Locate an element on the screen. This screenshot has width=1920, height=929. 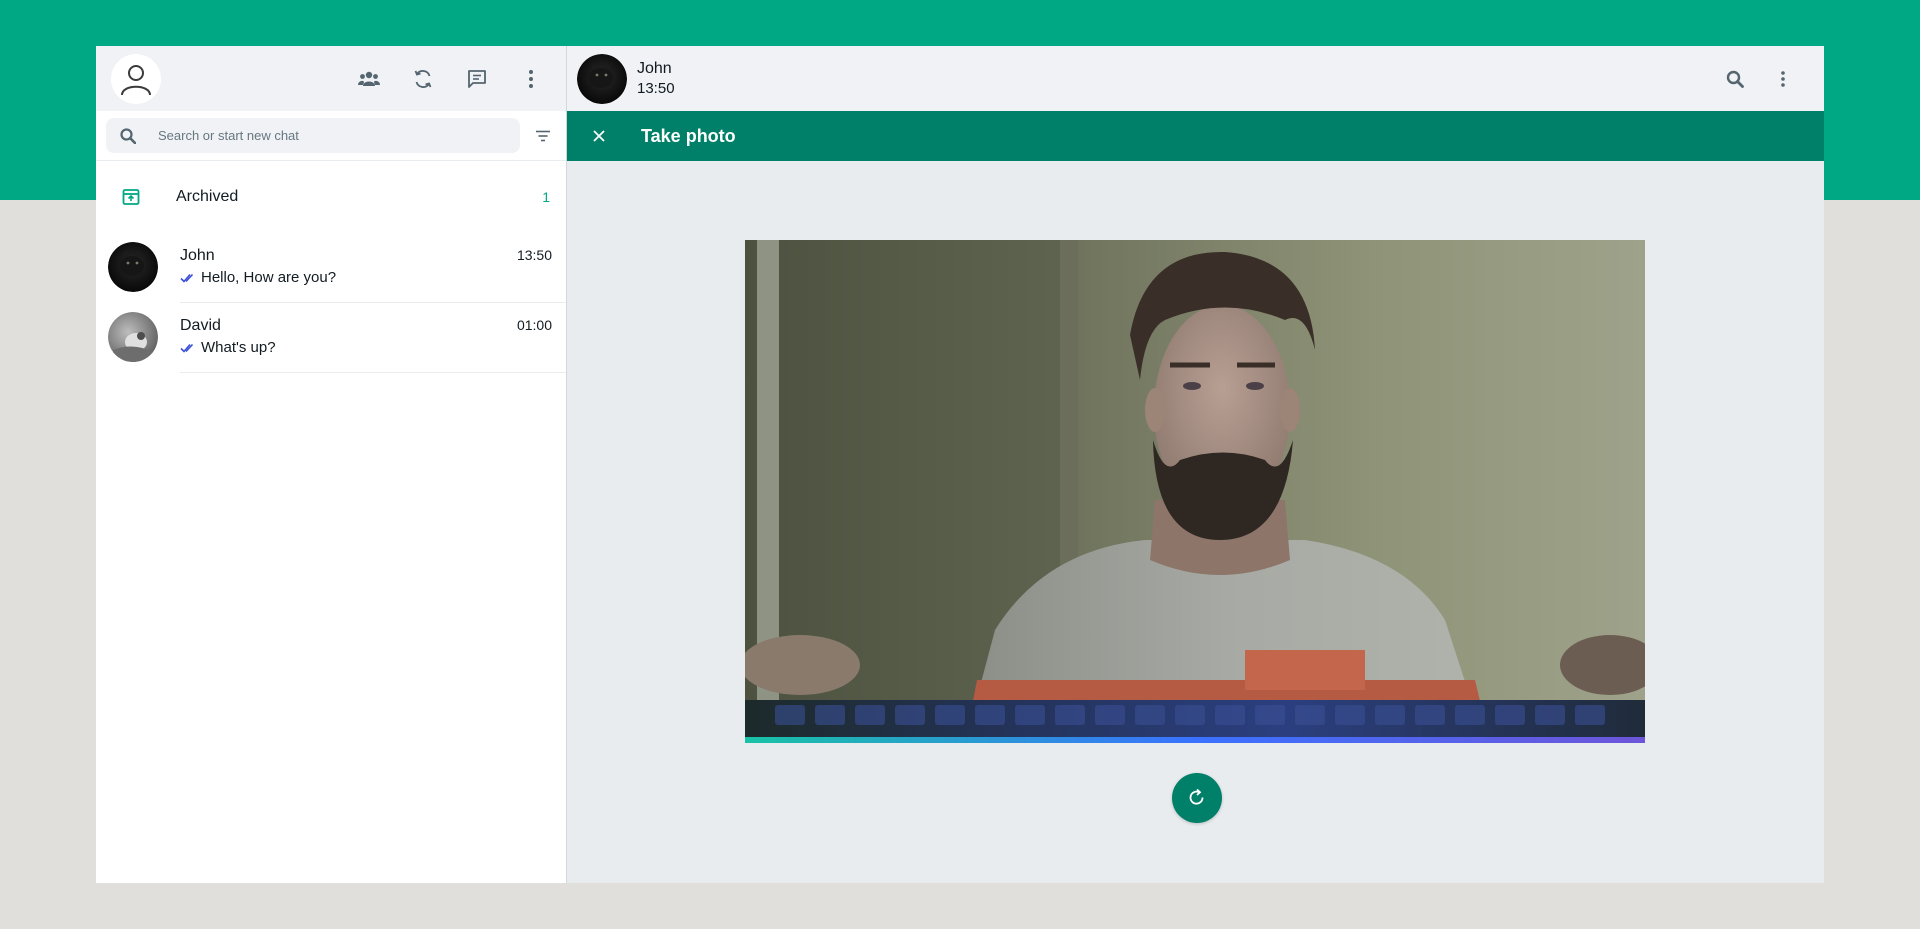
close-icon is located at coordinates (599, 136).